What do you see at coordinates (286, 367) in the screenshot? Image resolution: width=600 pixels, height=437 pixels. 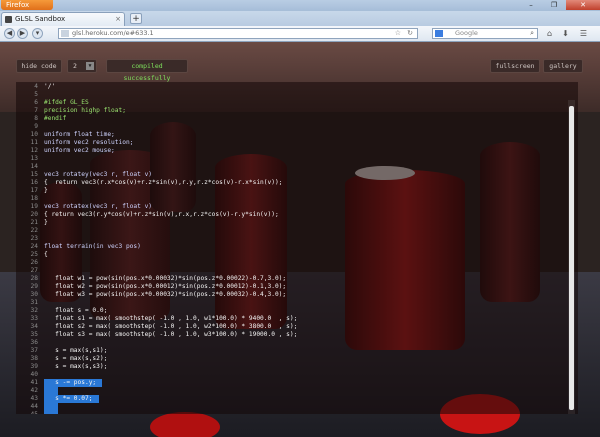 I see `code-line: 39 s = max(s,s3);` at bounding box center [286, 367].